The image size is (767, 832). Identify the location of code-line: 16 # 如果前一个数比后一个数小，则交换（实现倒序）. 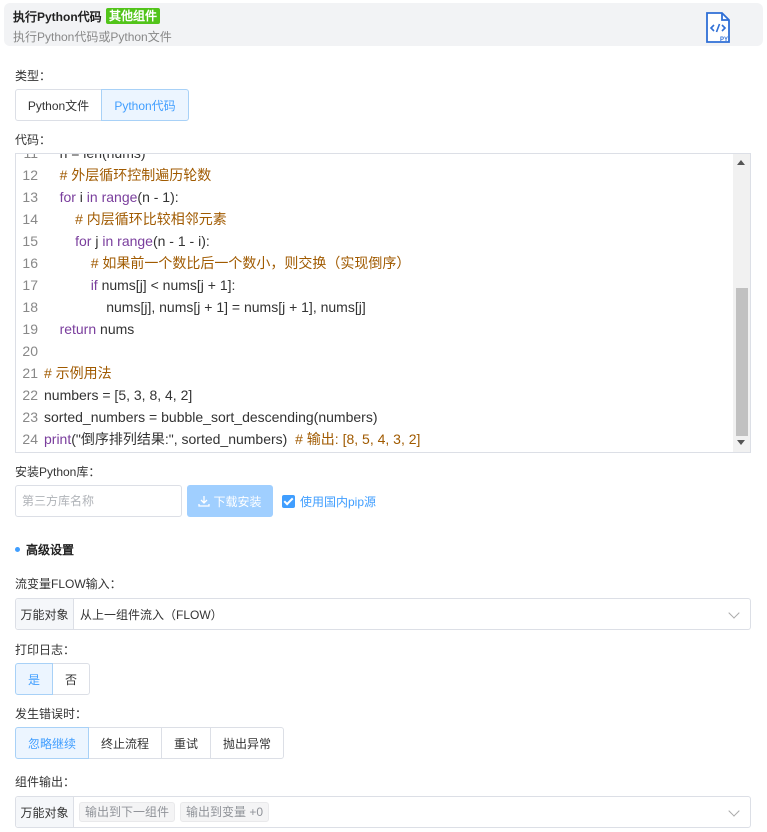
(375, 263).